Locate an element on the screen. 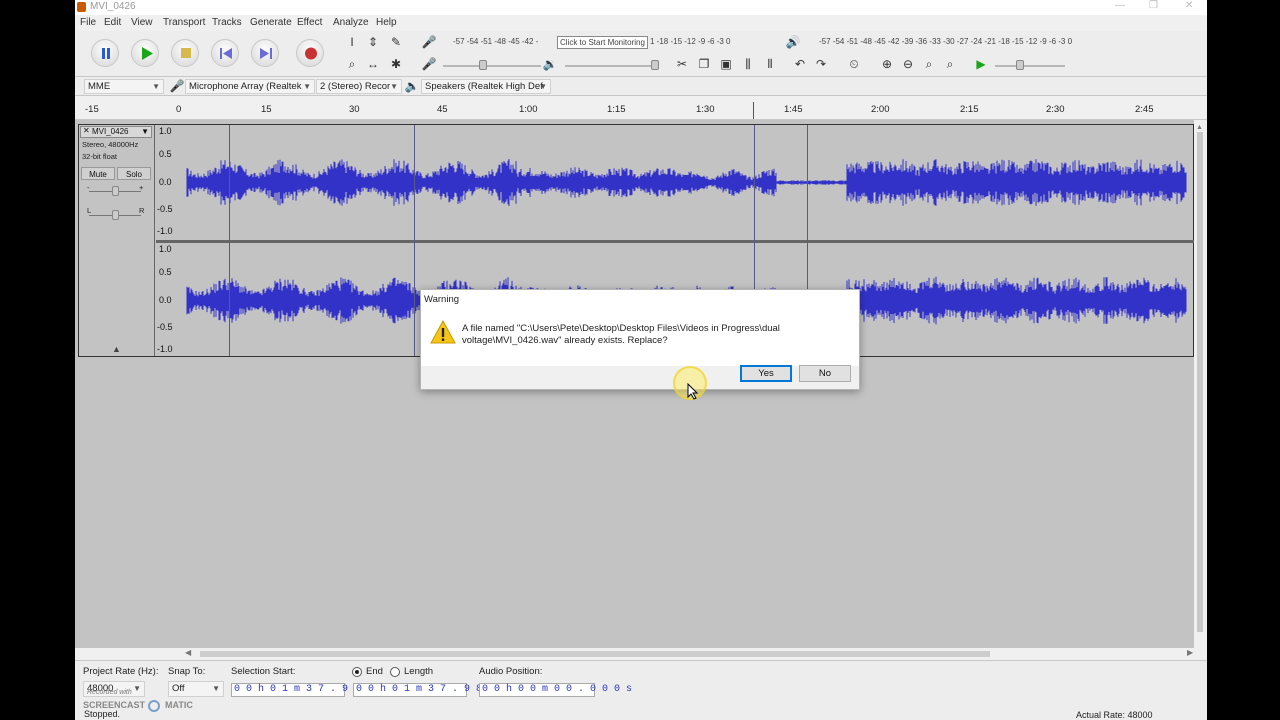  record-meter-icon: 🎤 is located at coordinates (429, 42).